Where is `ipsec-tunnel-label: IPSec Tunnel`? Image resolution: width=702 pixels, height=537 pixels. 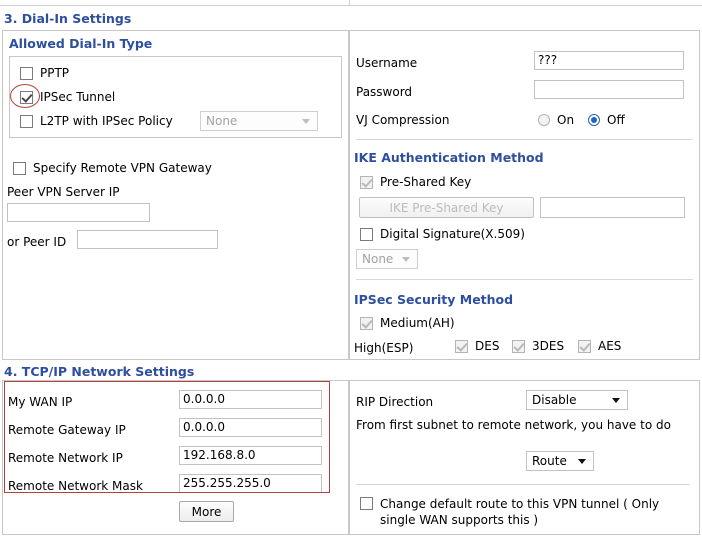 ipsec-tunnel-label: IPSec Tunnel is located at coordinates (78, 97).